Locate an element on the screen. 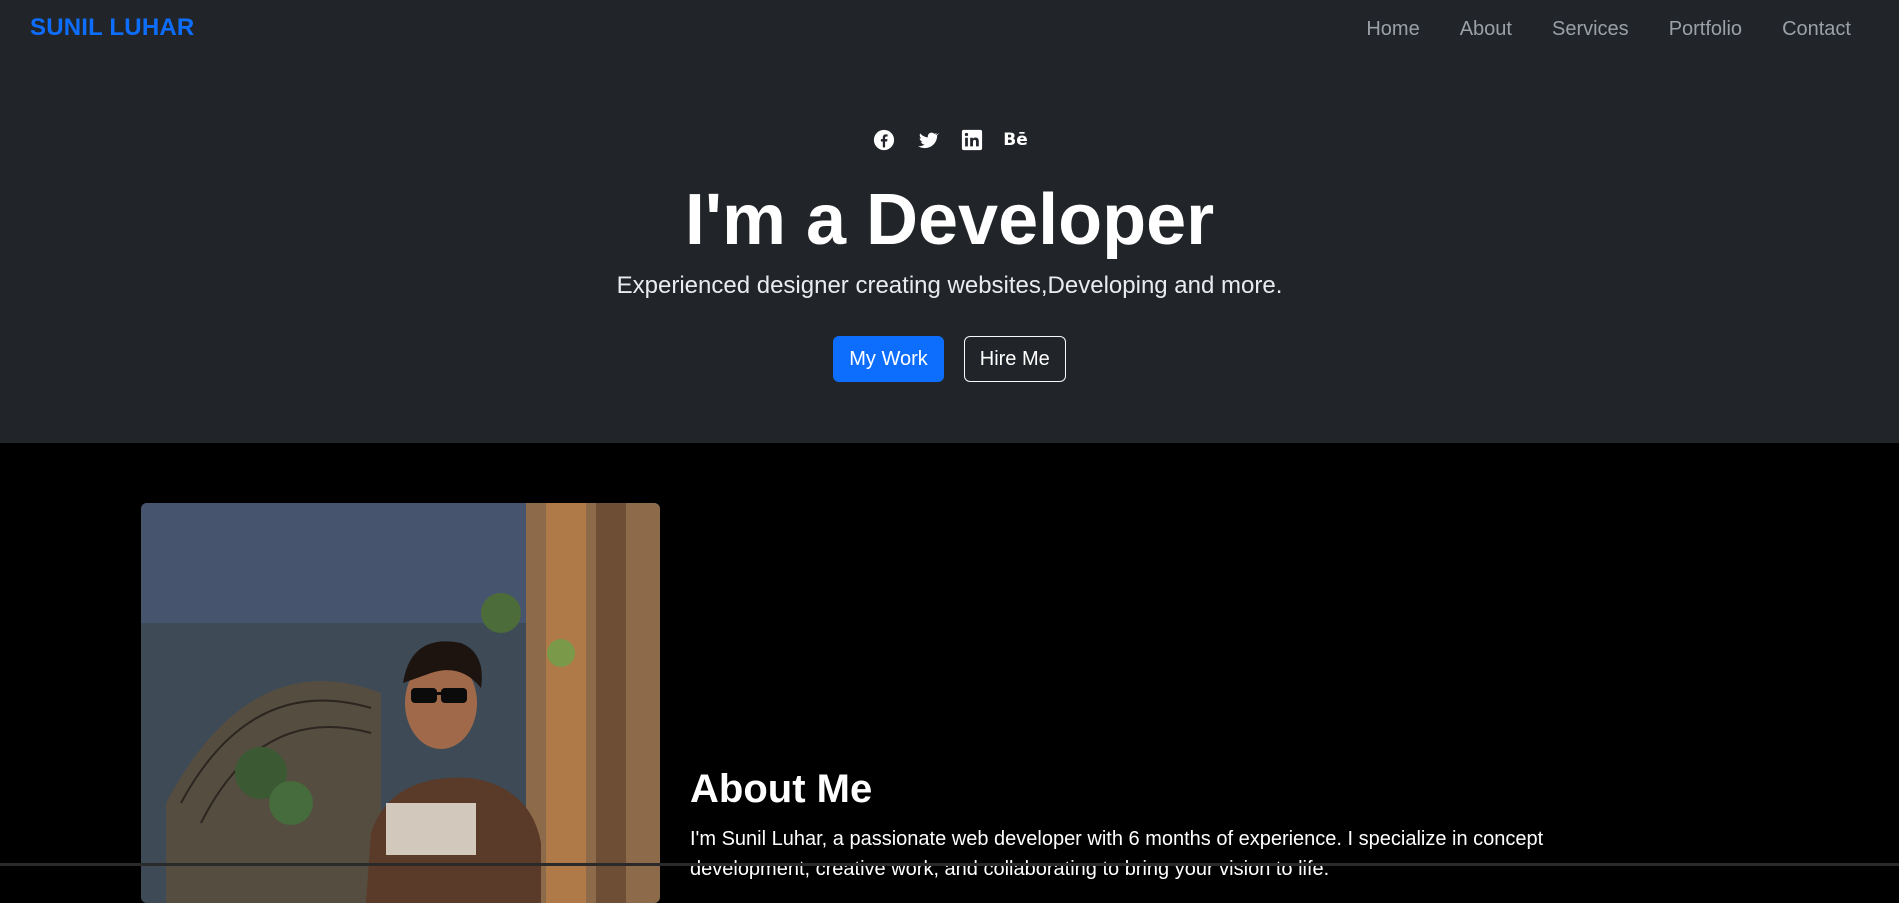 The image size is (1899, 903). nav-links: Home About Services Portfolio Contact is located at coordinates (1588, 29).